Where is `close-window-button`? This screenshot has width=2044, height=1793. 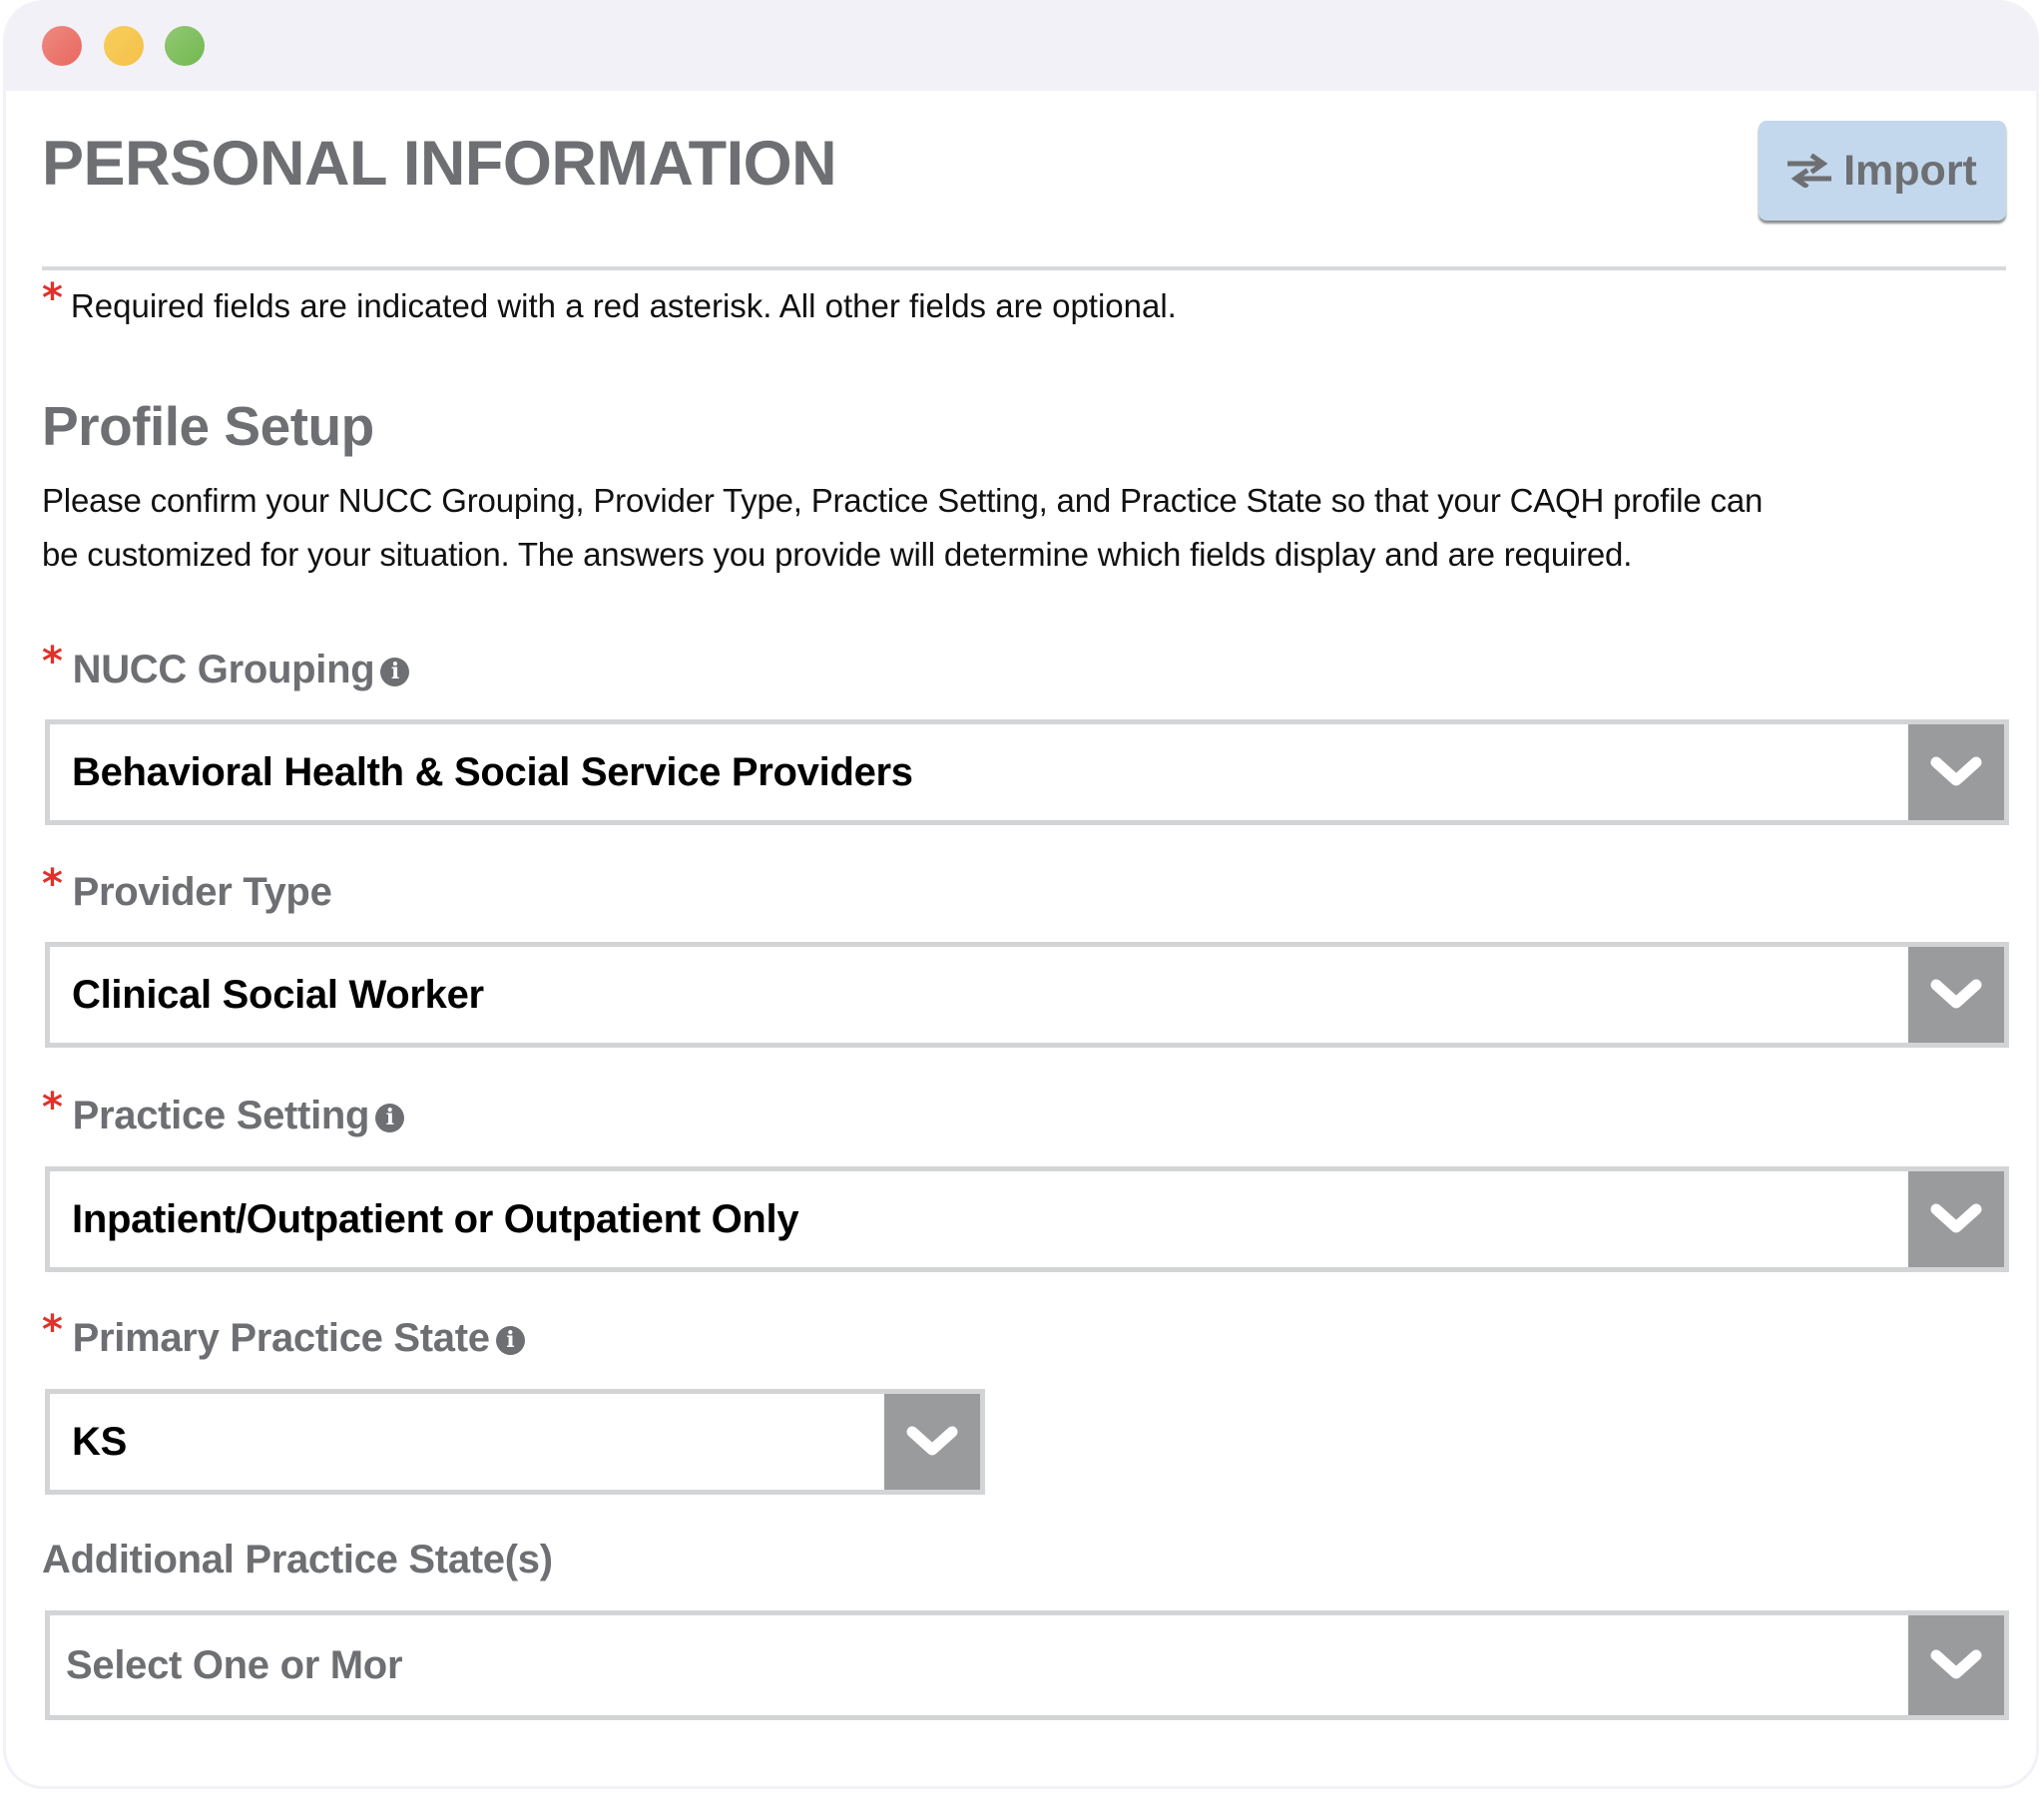 close-window-button is located at coordinates (62, 46).